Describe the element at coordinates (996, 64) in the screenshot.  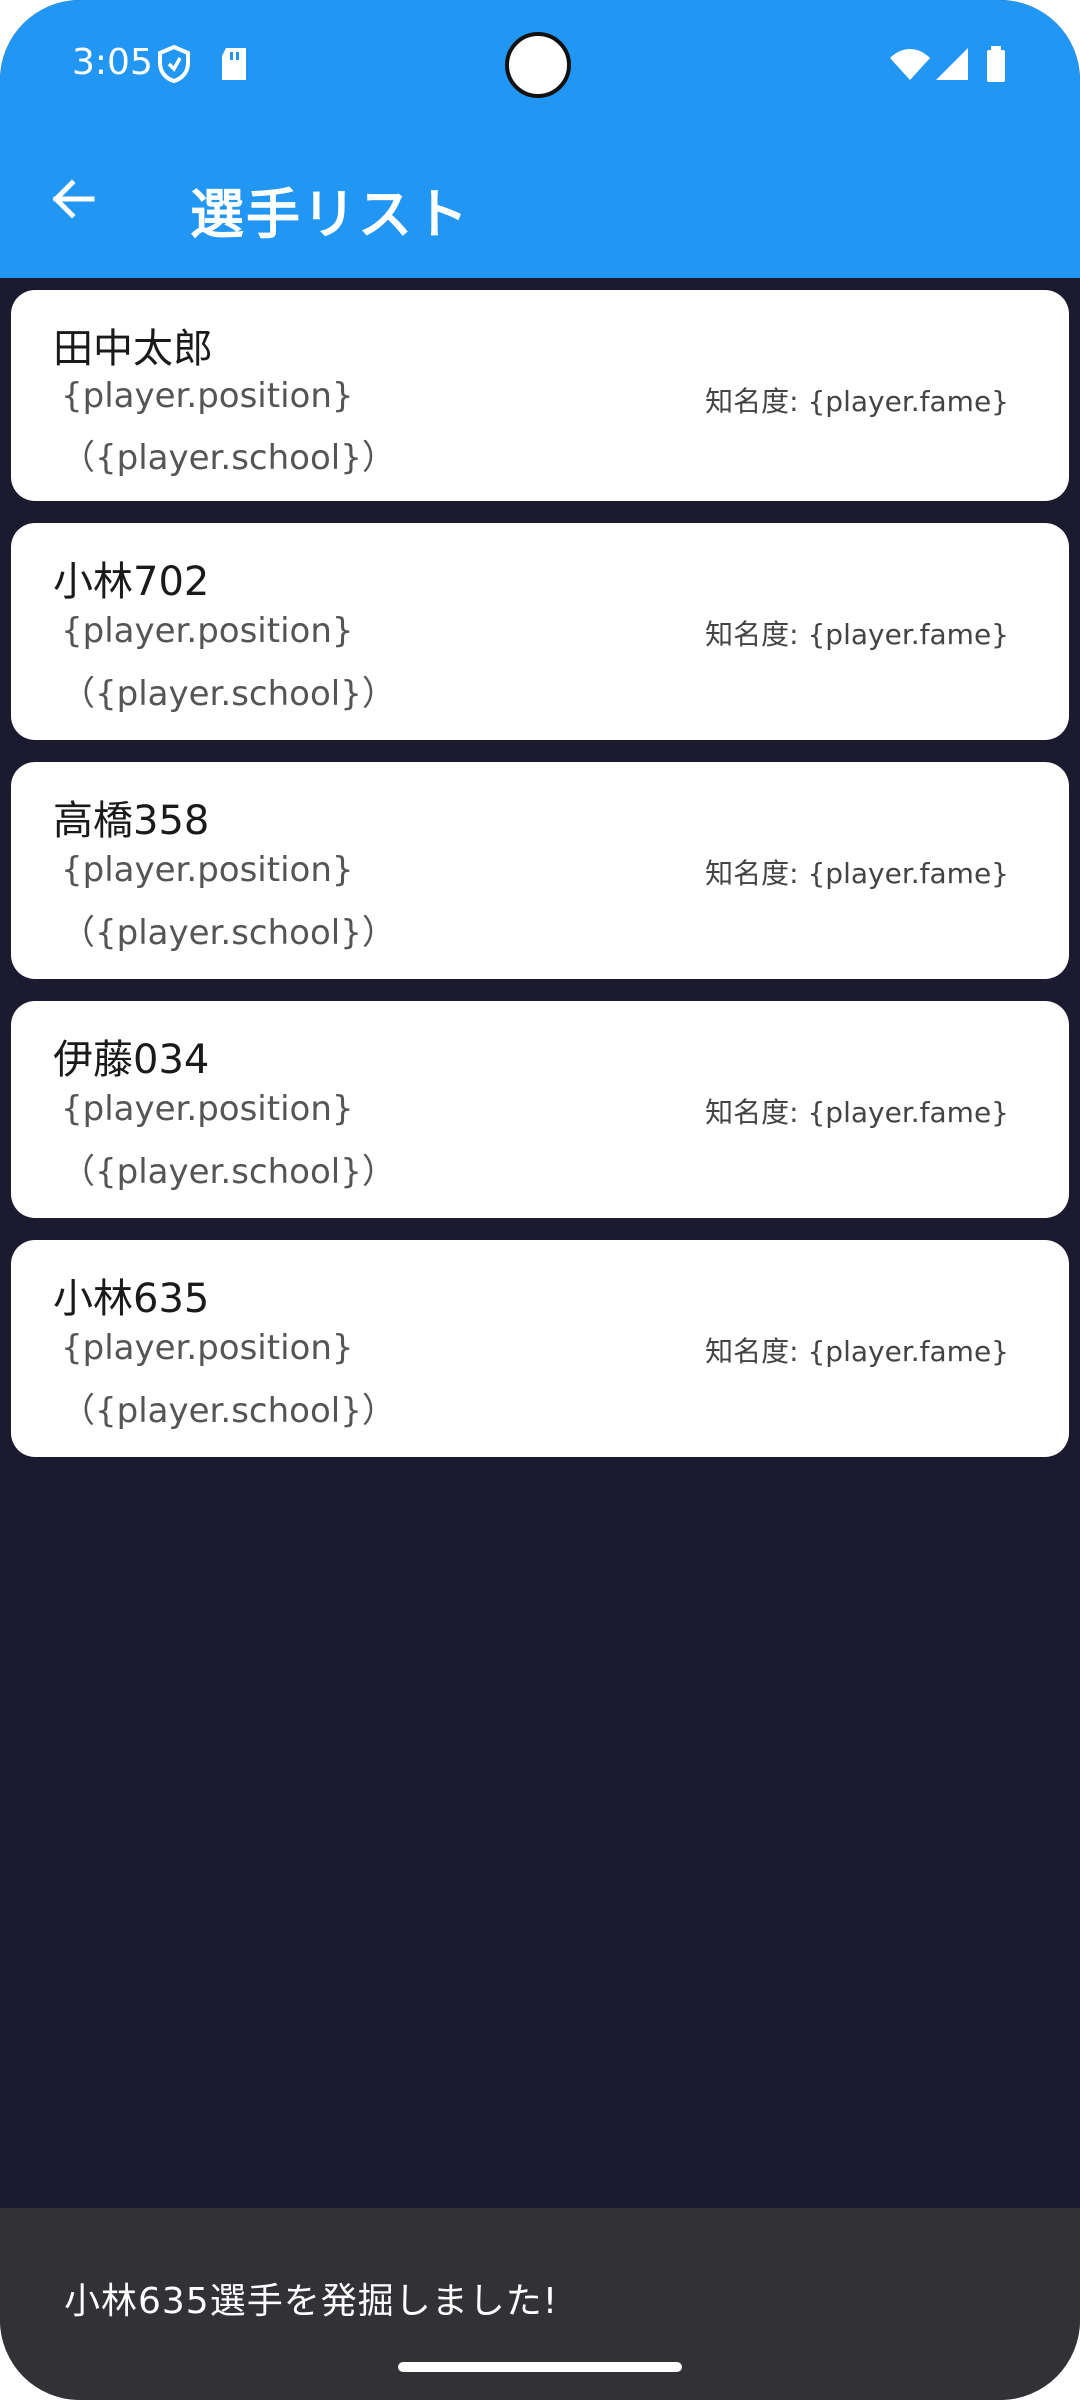
I see `battery-icon` at that location.